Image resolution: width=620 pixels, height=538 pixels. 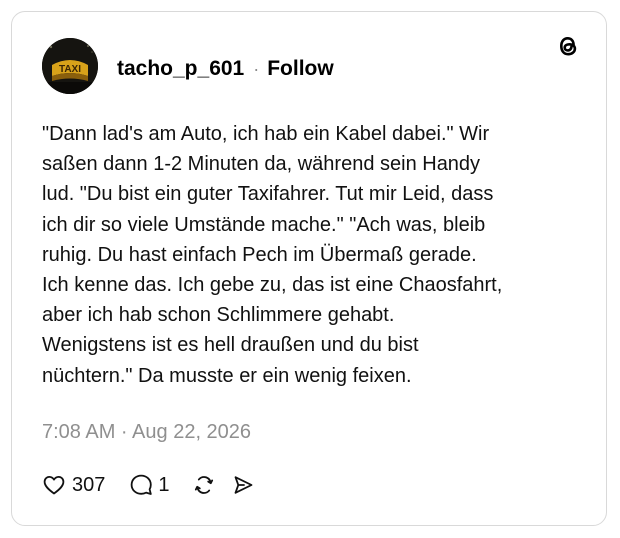 What do you see at coordinates (180, 69) in the screenshot?
I see `username: tacho_p_601` at bounding box center [180, 69].